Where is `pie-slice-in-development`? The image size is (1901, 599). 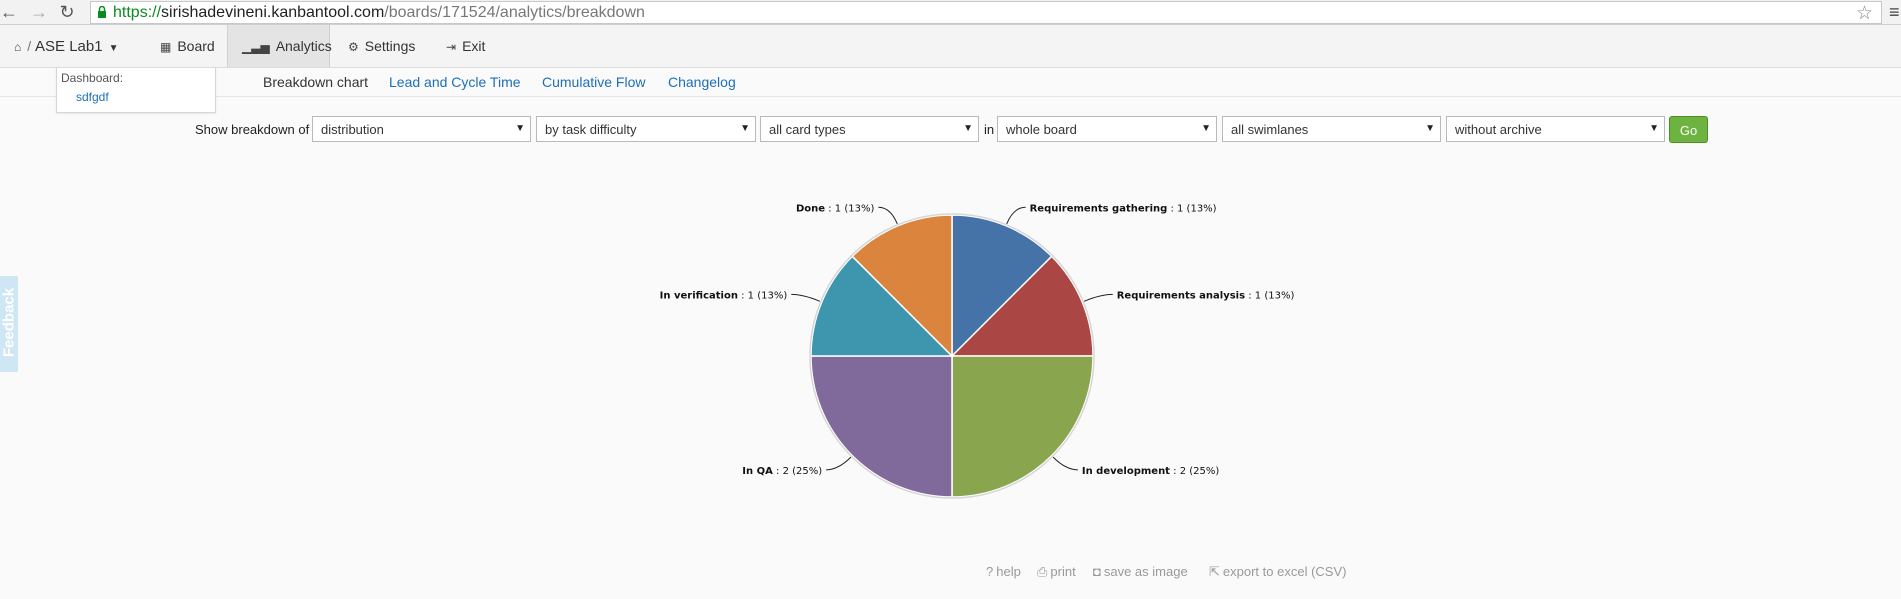 pie-slice-in-development is located at coordinates (1022, 426).